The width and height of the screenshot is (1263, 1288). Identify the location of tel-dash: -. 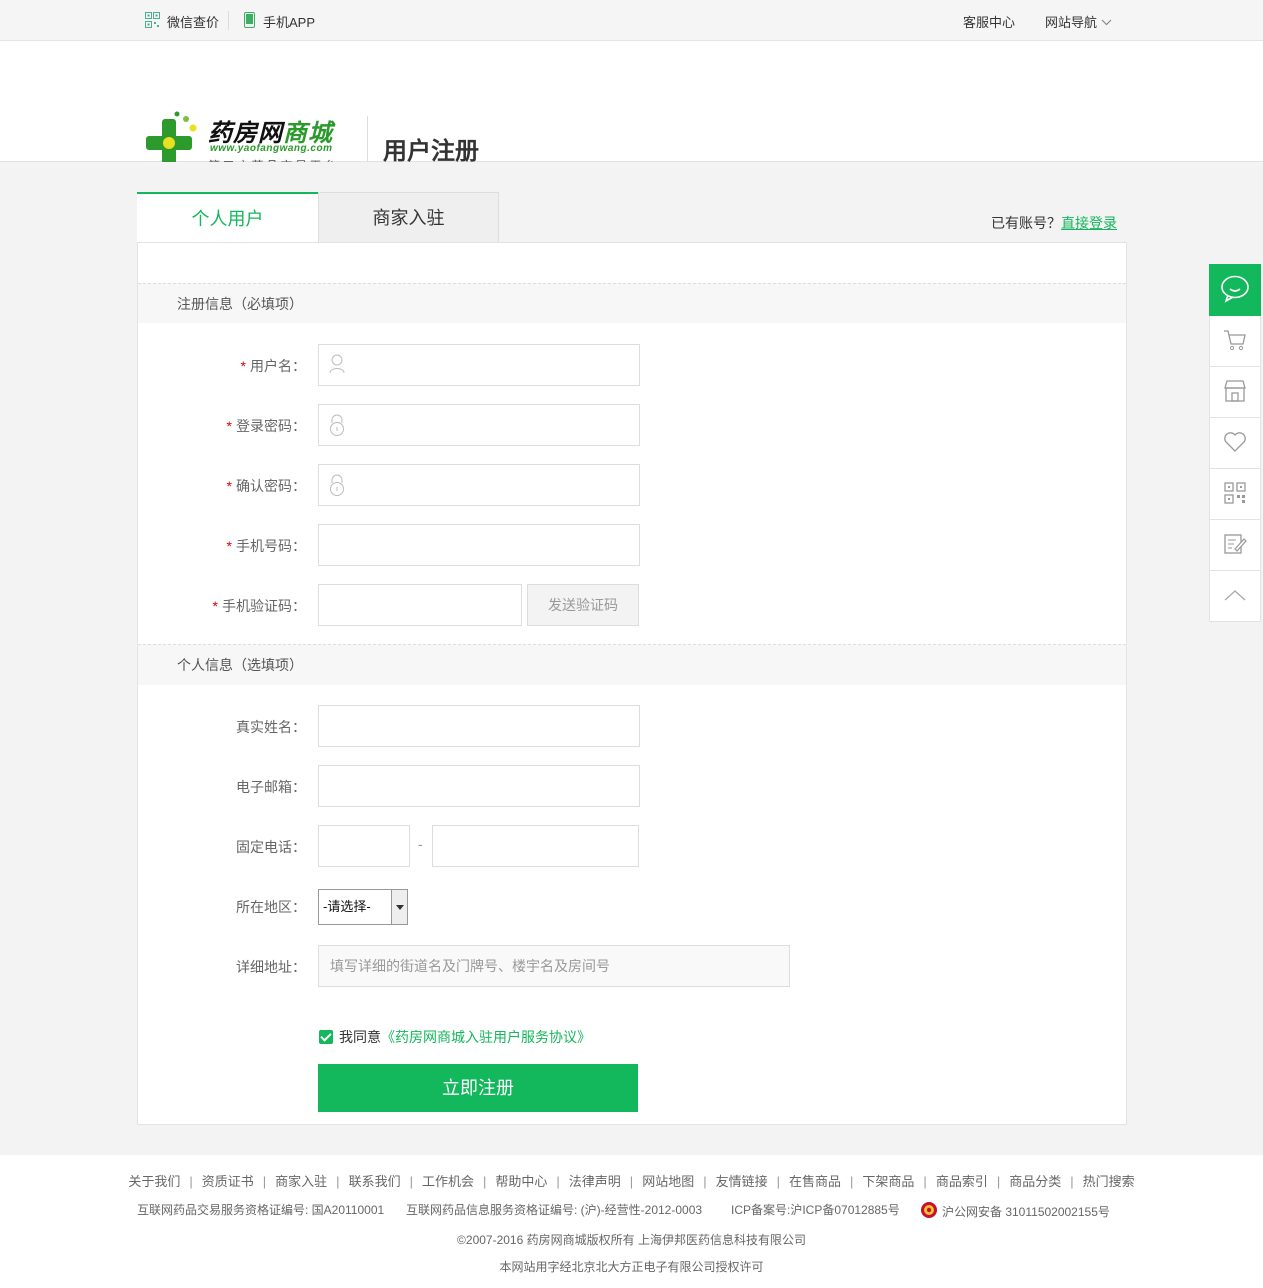
(420, 844).